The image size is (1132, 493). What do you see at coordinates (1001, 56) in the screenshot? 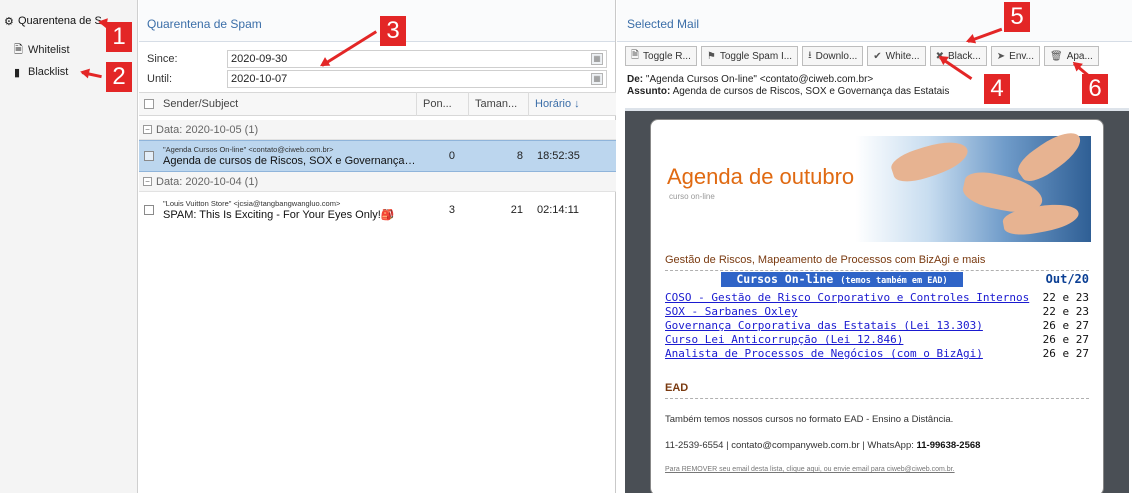
I see `send-icon: ➤` at bounding box center [1001, 56].